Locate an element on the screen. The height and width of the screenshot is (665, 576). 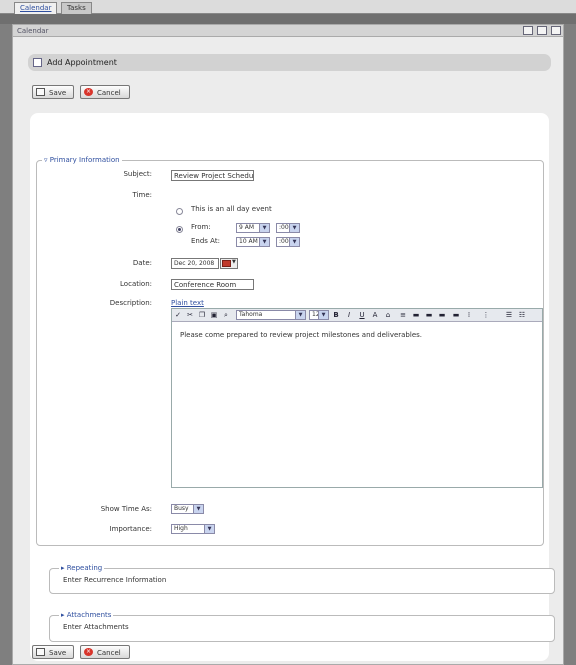
tab-bar: Calendar Tasks is located at coordinates (288, 7).